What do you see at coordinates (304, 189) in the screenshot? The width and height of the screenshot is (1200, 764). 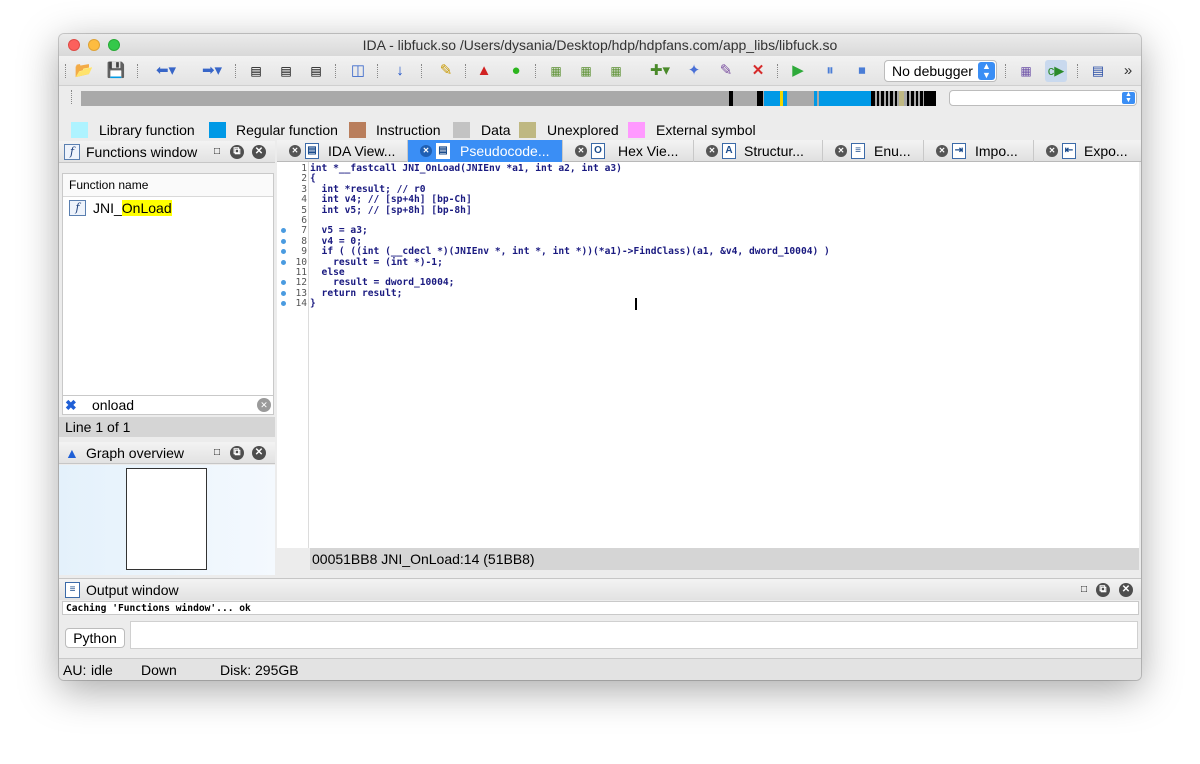 I see `line-number: 3` at bounding box center [304, 189].